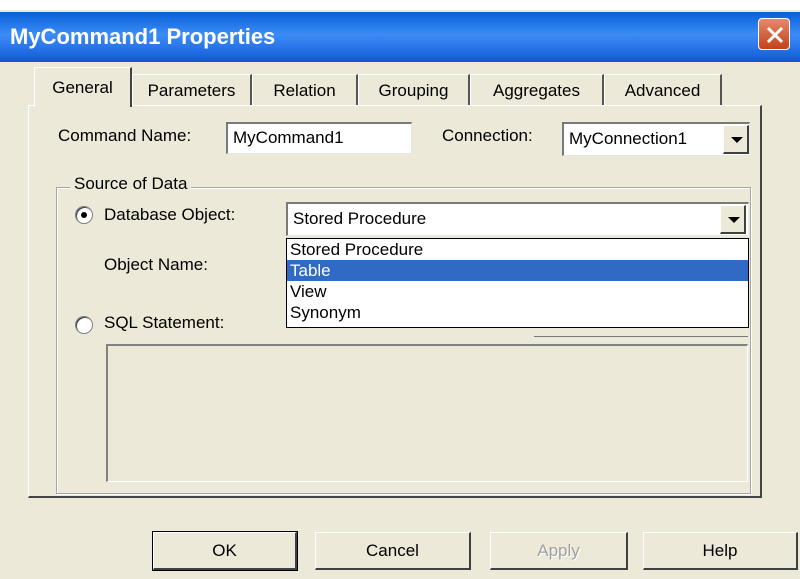 The width and height of the screenshot is (800, 579). I want to click on cancel-button: Cancel, so click(393, 551).